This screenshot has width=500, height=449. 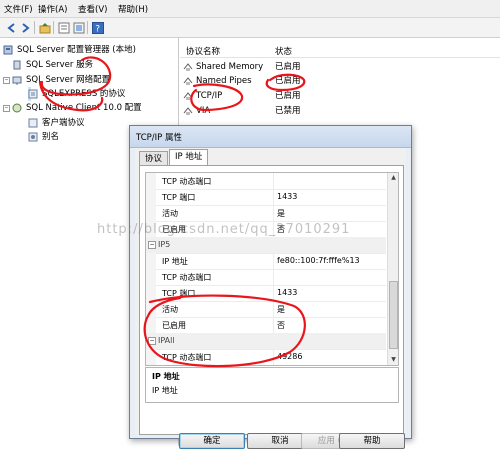 What do you see at coordinates (174, 325) in the screenshot?
I see `property-name: 已启用` at bounding box center [174, 325].